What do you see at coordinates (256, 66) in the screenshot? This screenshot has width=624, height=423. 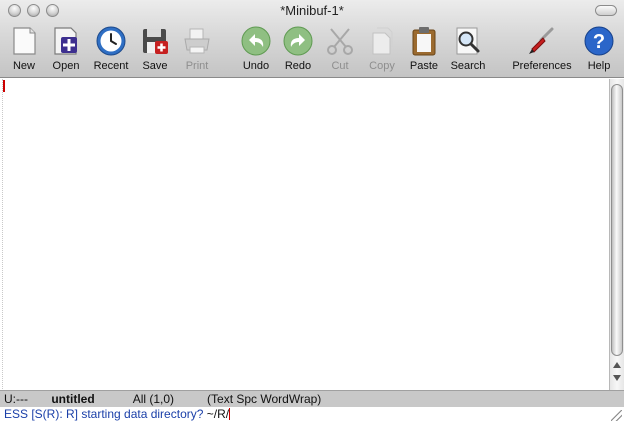 I see `undo-label: Undo` at bounding box center [256, 66].